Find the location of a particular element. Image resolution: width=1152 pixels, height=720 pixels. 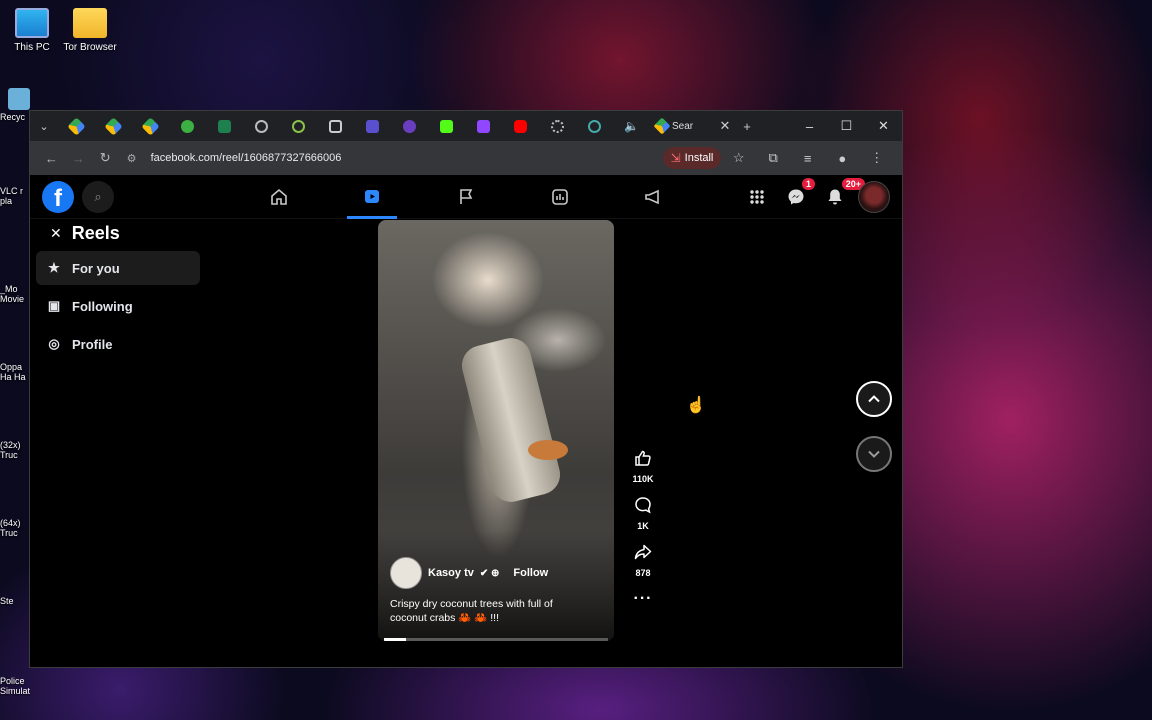

recycle-bin-icon is located at coordinates (19, 99).